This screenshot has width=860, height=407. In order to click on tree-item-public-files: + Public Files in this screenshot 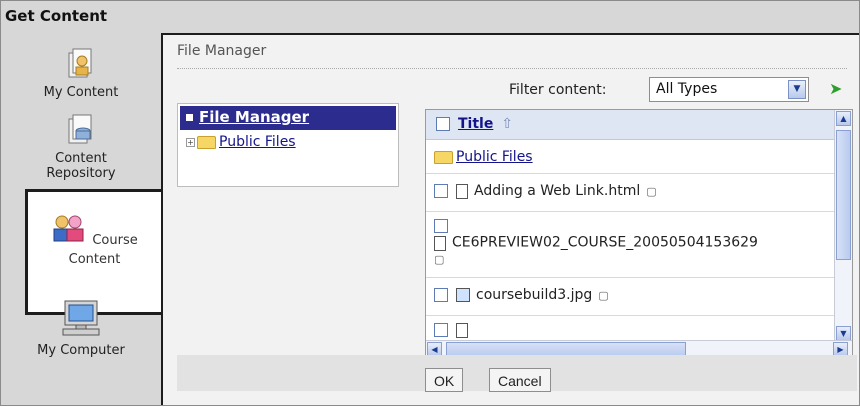, I will do `click(241, 142)`.